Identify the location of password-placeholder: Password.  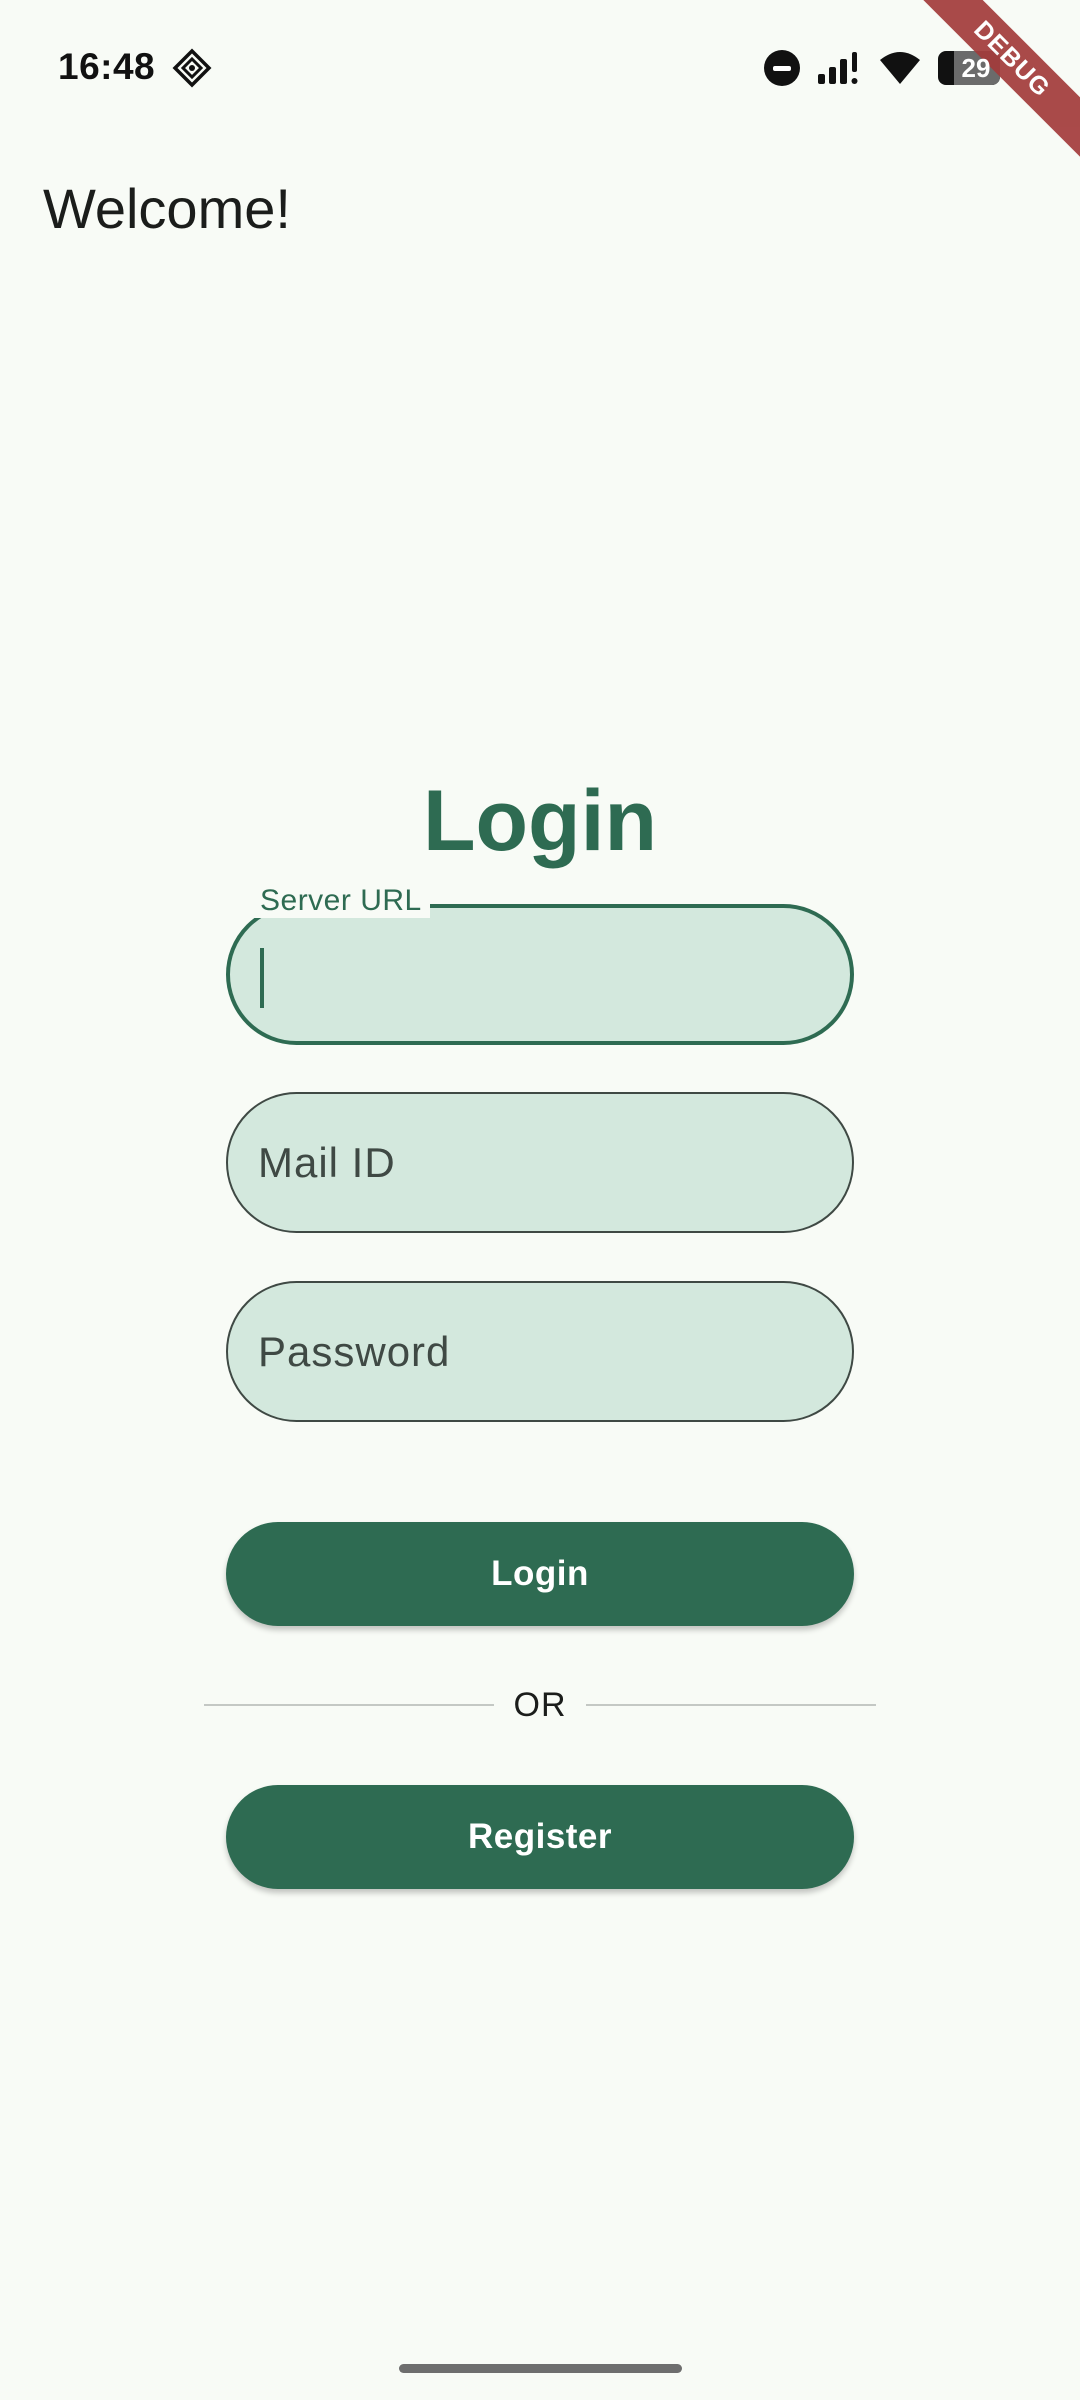
(354, 1351).